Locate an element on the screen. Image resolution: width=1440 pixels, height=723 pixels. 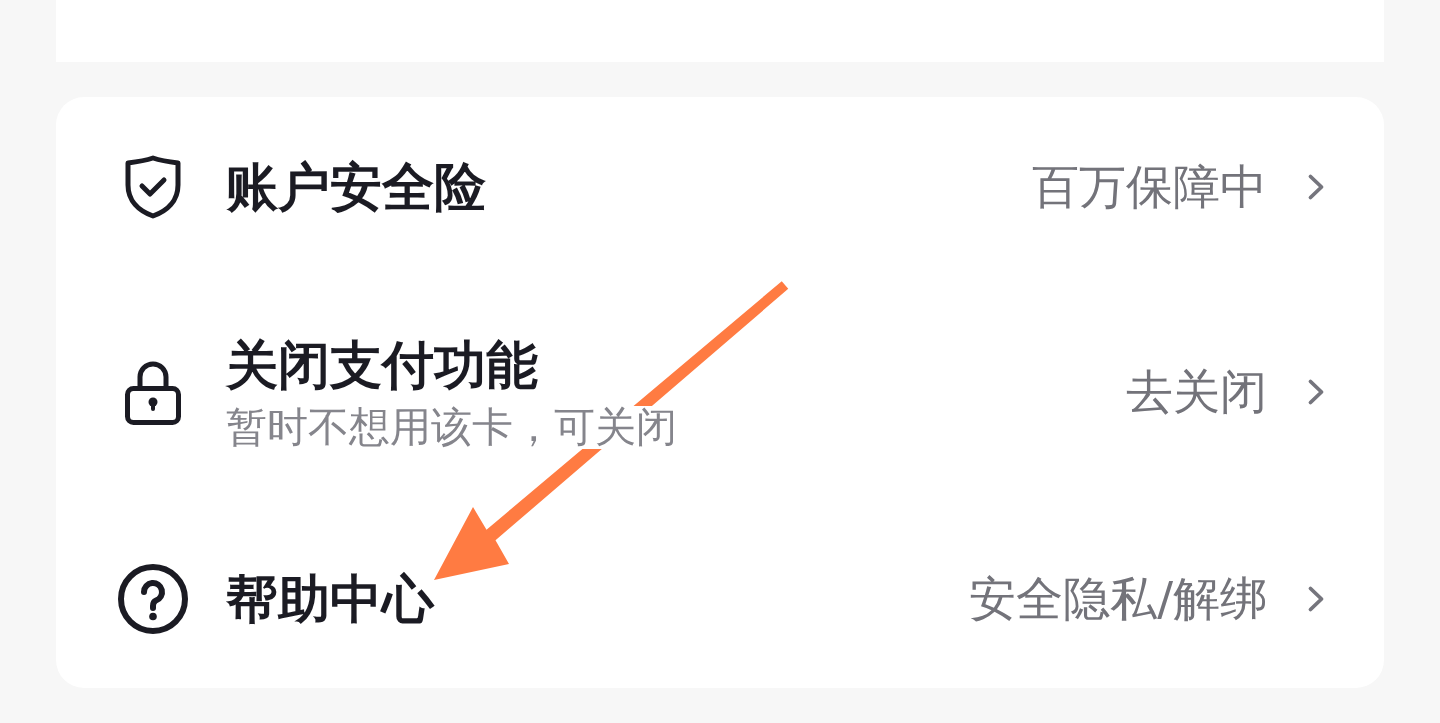
menu-item-label: 账户安全险 is located at coordinates (356, 187).